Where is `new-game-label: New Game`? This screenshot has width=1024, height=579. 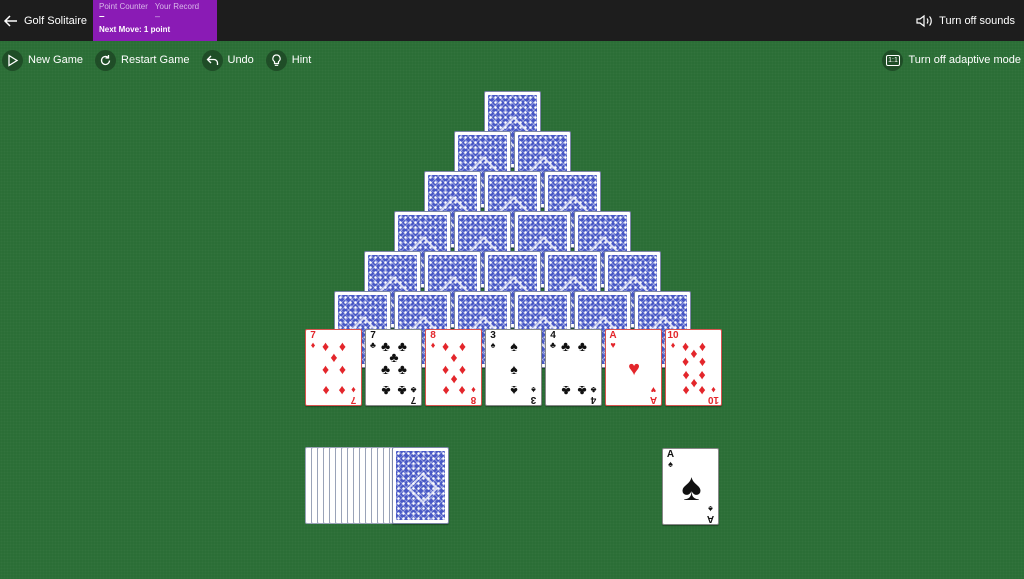 new-game-label: New Game is located at coordinates (56, 60).